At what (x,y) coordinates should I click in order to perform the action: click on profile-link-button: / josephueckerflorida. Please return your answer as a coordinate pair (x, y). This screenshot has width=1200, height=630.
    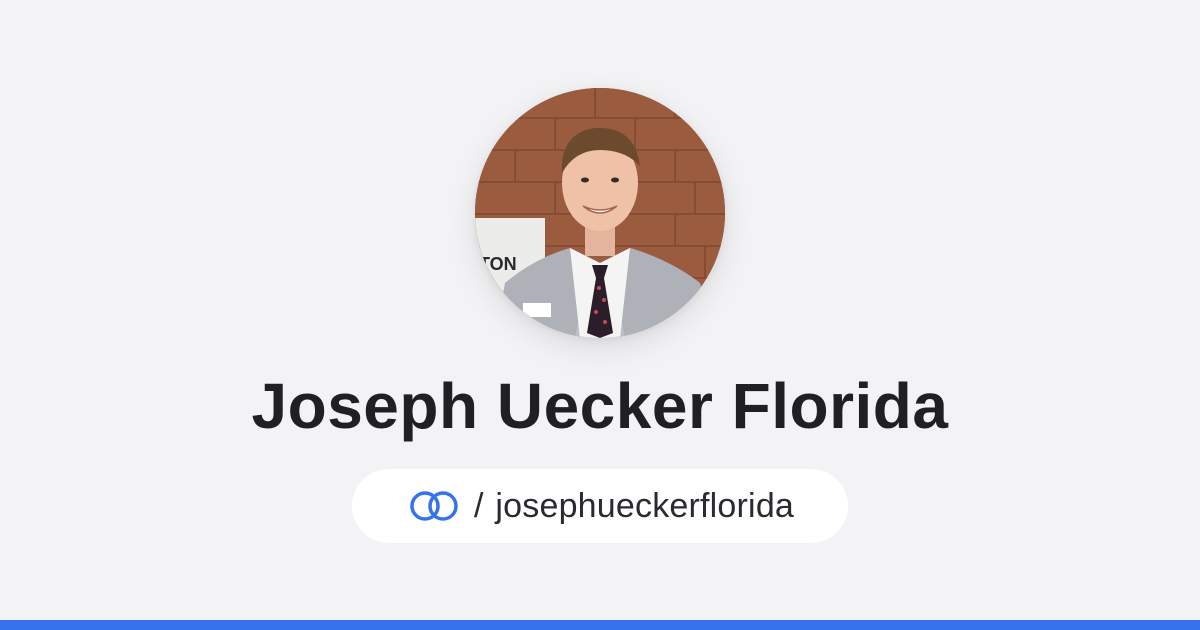
    Looking at the image, I should click on (600, 506).